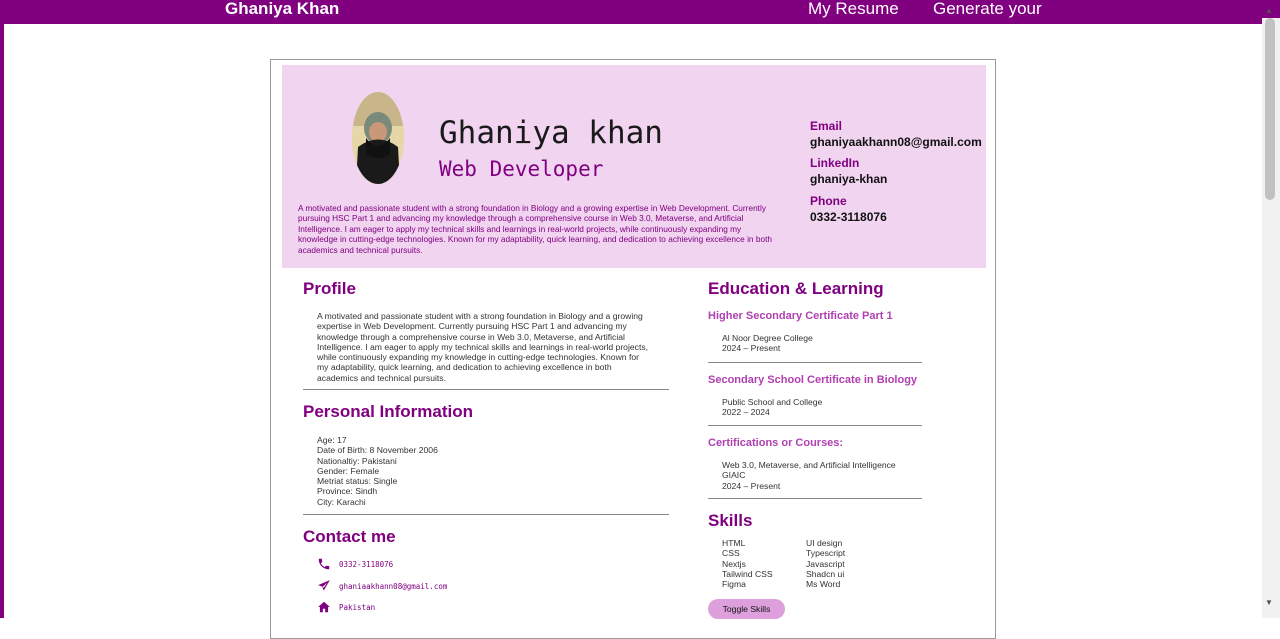  What do you see at coordinates (734, 543) in the screenshot?
I see `skill-item: HTML` at bounding box center [734, 543].